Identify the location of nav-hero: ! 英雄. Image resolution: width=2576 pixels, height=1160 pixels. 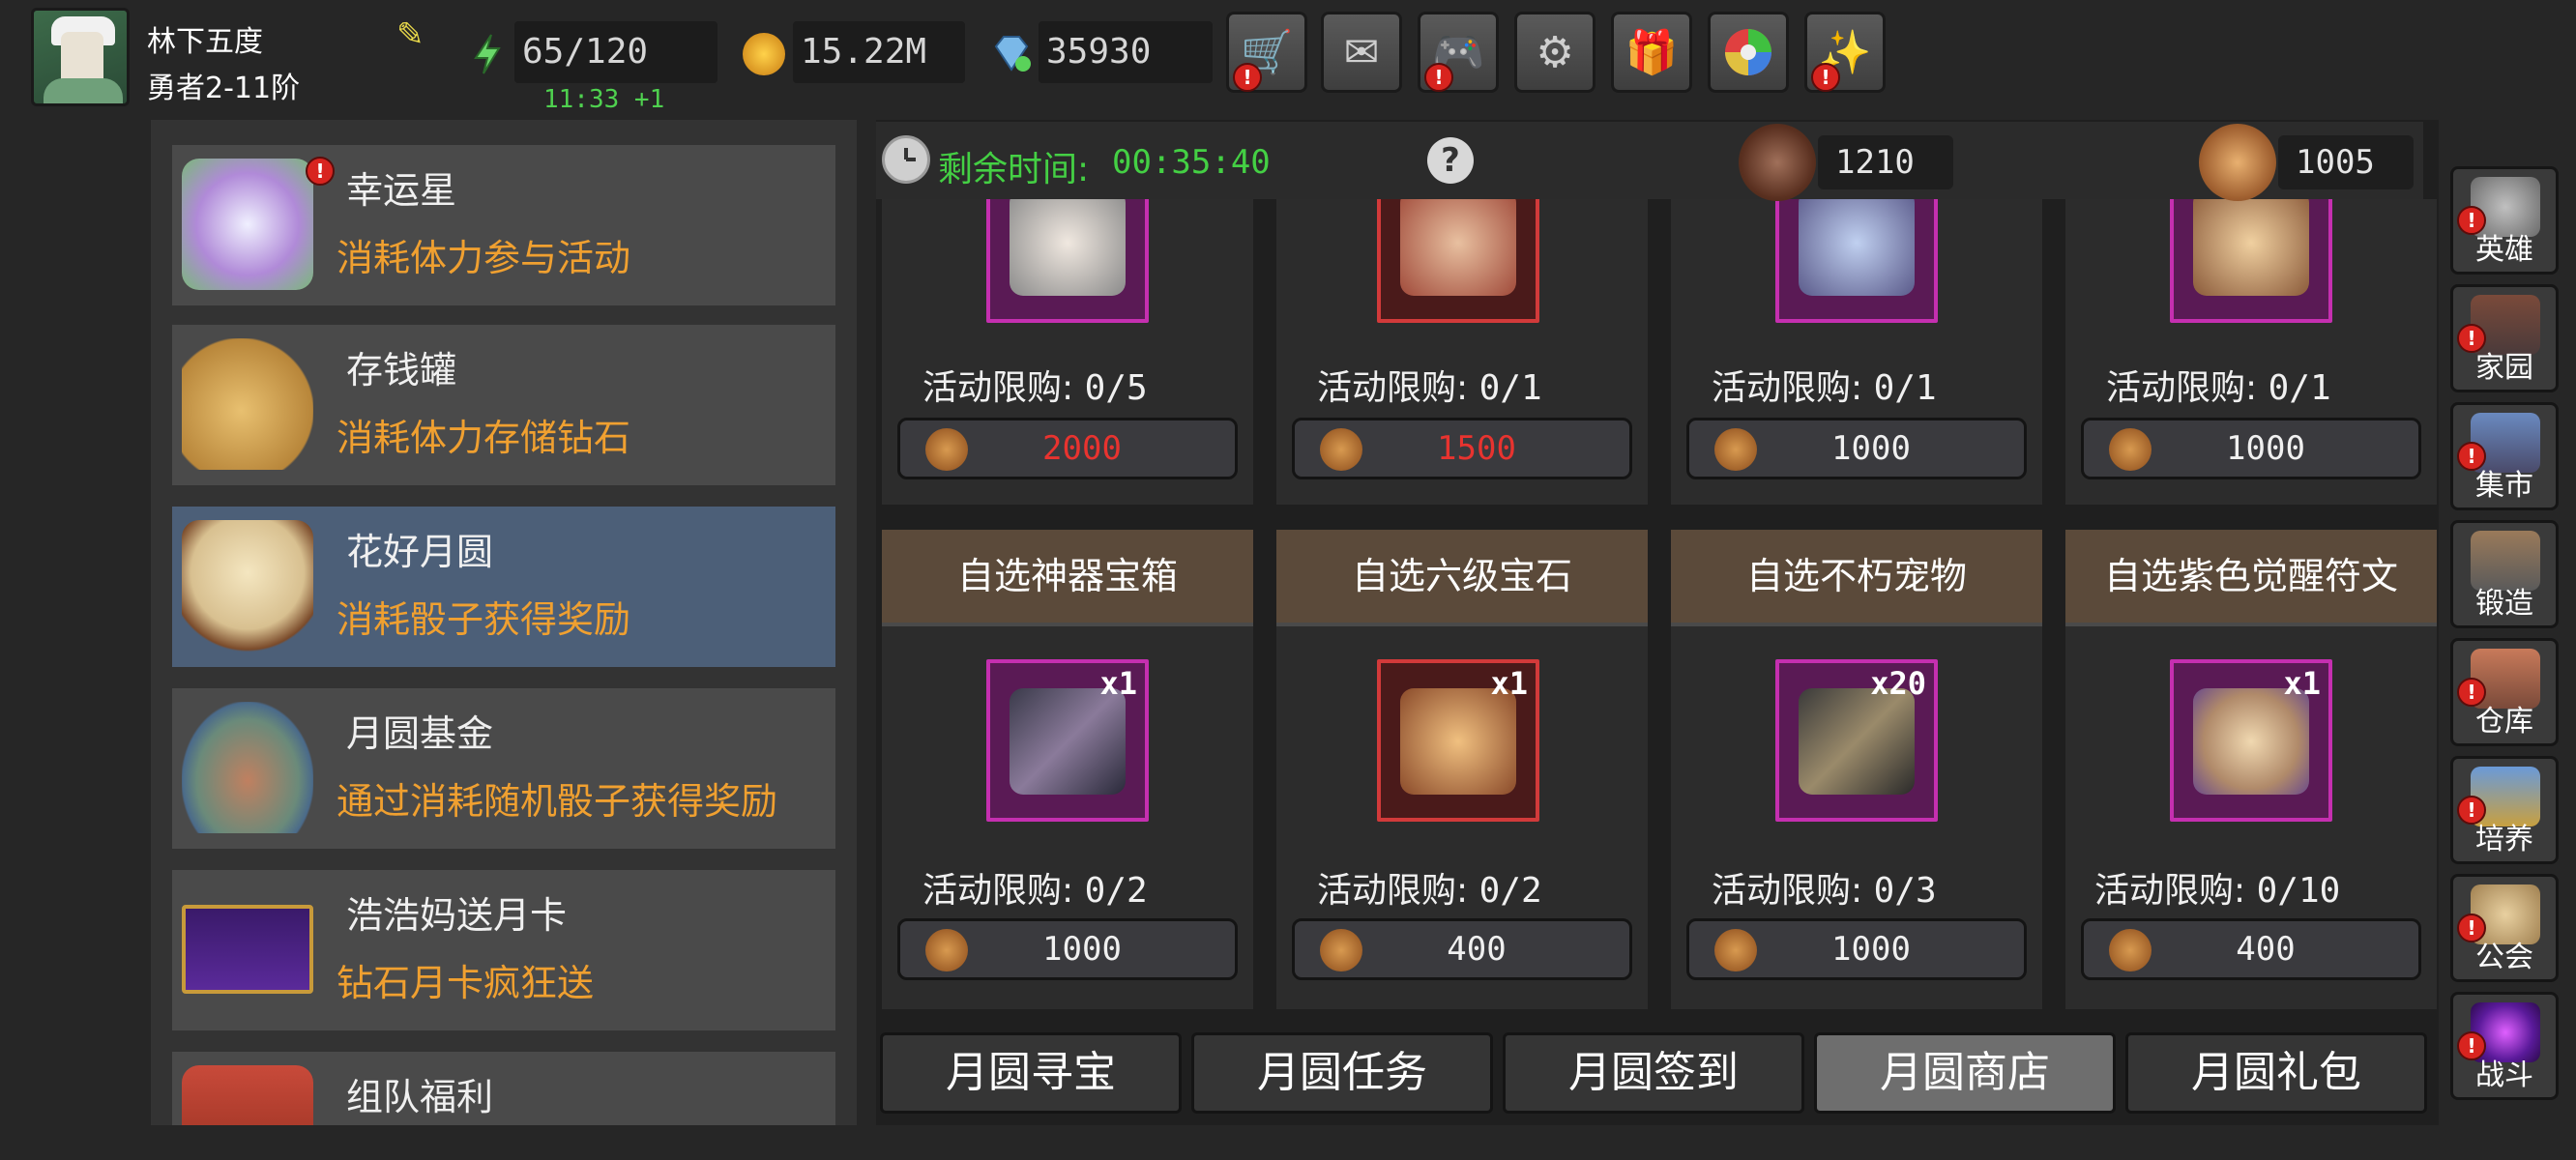
(2504, 221).